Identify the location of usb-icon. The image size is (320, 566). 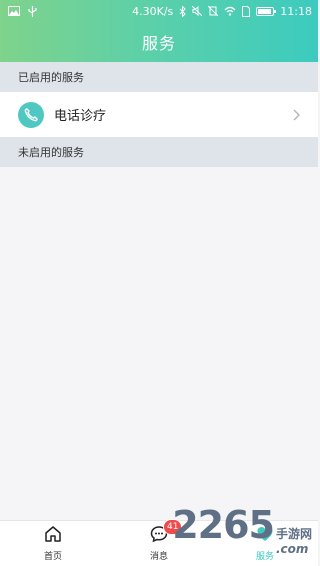
(32, 11).